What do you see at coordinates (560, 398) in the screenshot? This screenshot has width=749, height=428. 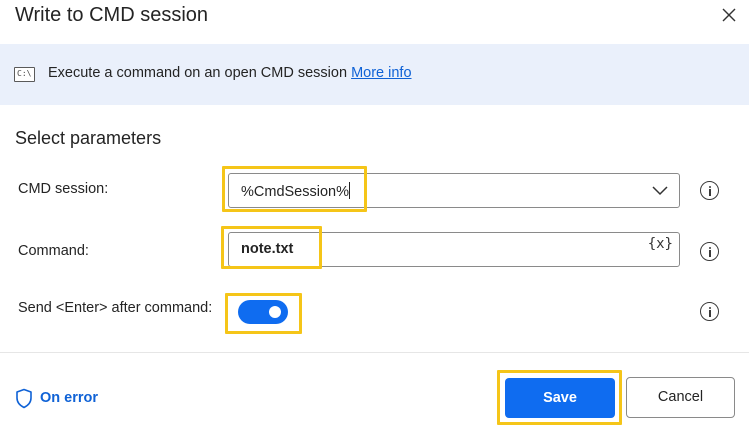 I see `save-button: Save` at bounding box center [560, 398].